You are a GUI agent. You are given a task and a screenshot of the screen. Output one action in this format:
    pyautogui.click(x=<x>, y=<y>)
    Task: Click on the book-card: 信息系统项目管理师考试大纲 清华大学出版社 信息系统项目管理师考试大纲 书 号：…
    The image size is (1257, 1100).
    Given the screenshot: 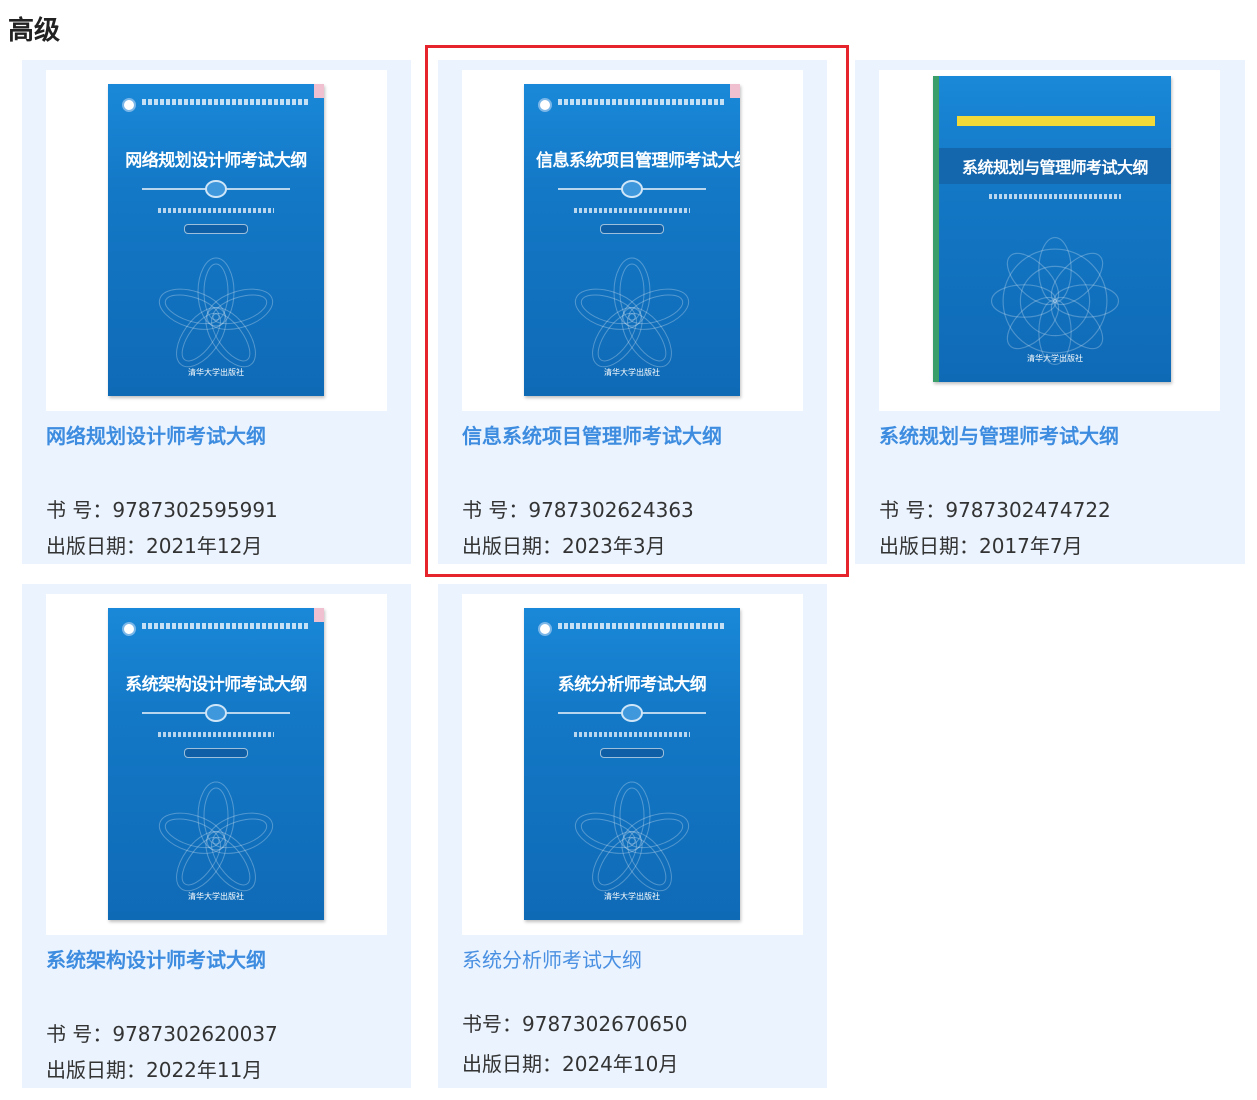 What is the action you would take?
    pyautogui.click(x=632, y=312)
    